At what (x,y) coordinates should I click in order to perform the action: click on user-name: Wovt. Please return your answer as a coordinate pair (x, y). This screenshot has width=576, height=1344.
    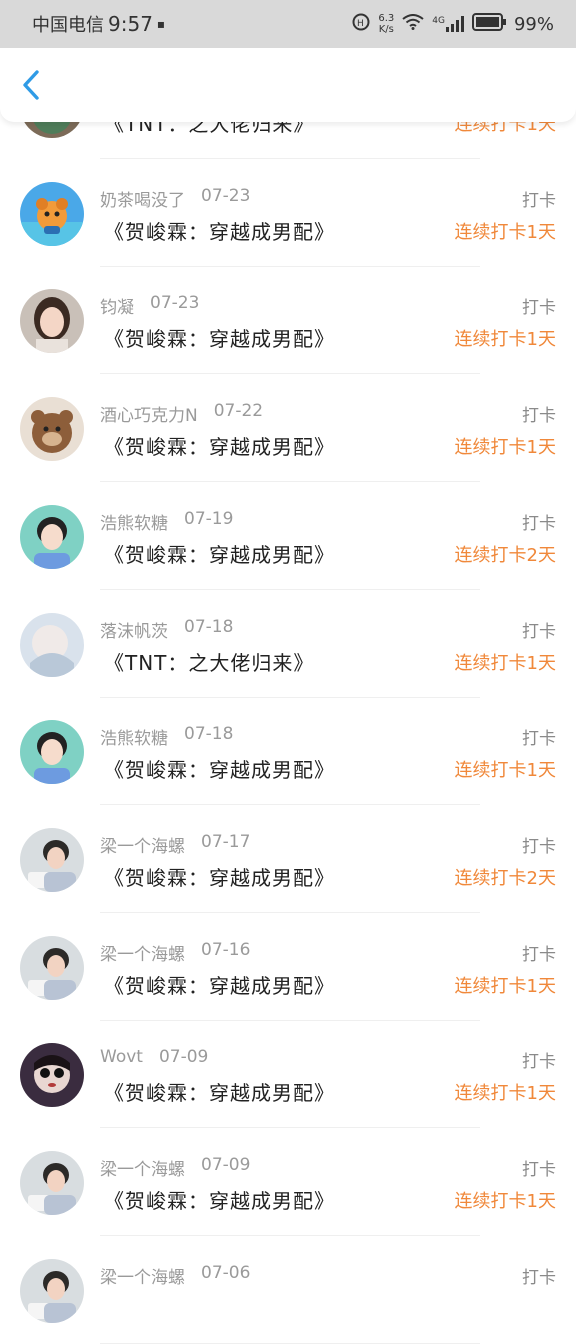
    Looking at the image, I should click on (121, 1057).